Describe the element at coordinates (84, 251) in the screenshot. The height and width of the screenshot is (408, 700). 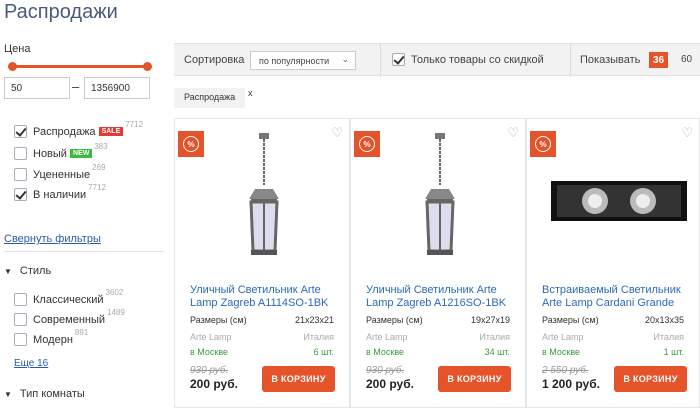
I see `sidebar-divider` at that location.